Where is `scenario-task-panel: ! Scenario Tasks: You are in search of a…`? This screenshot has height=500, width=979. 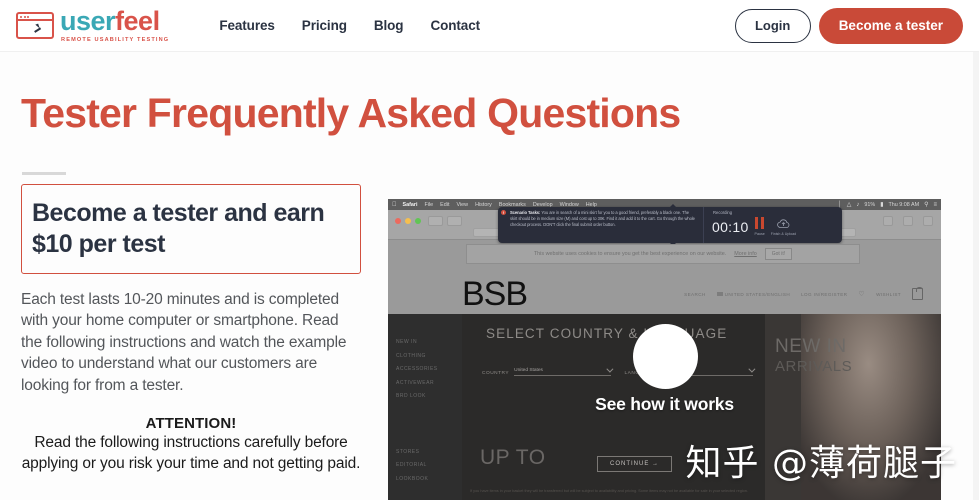
scenario-task-panel: ! Scenario Tasks: You are in search of a… is located at coordinates (601, 225).